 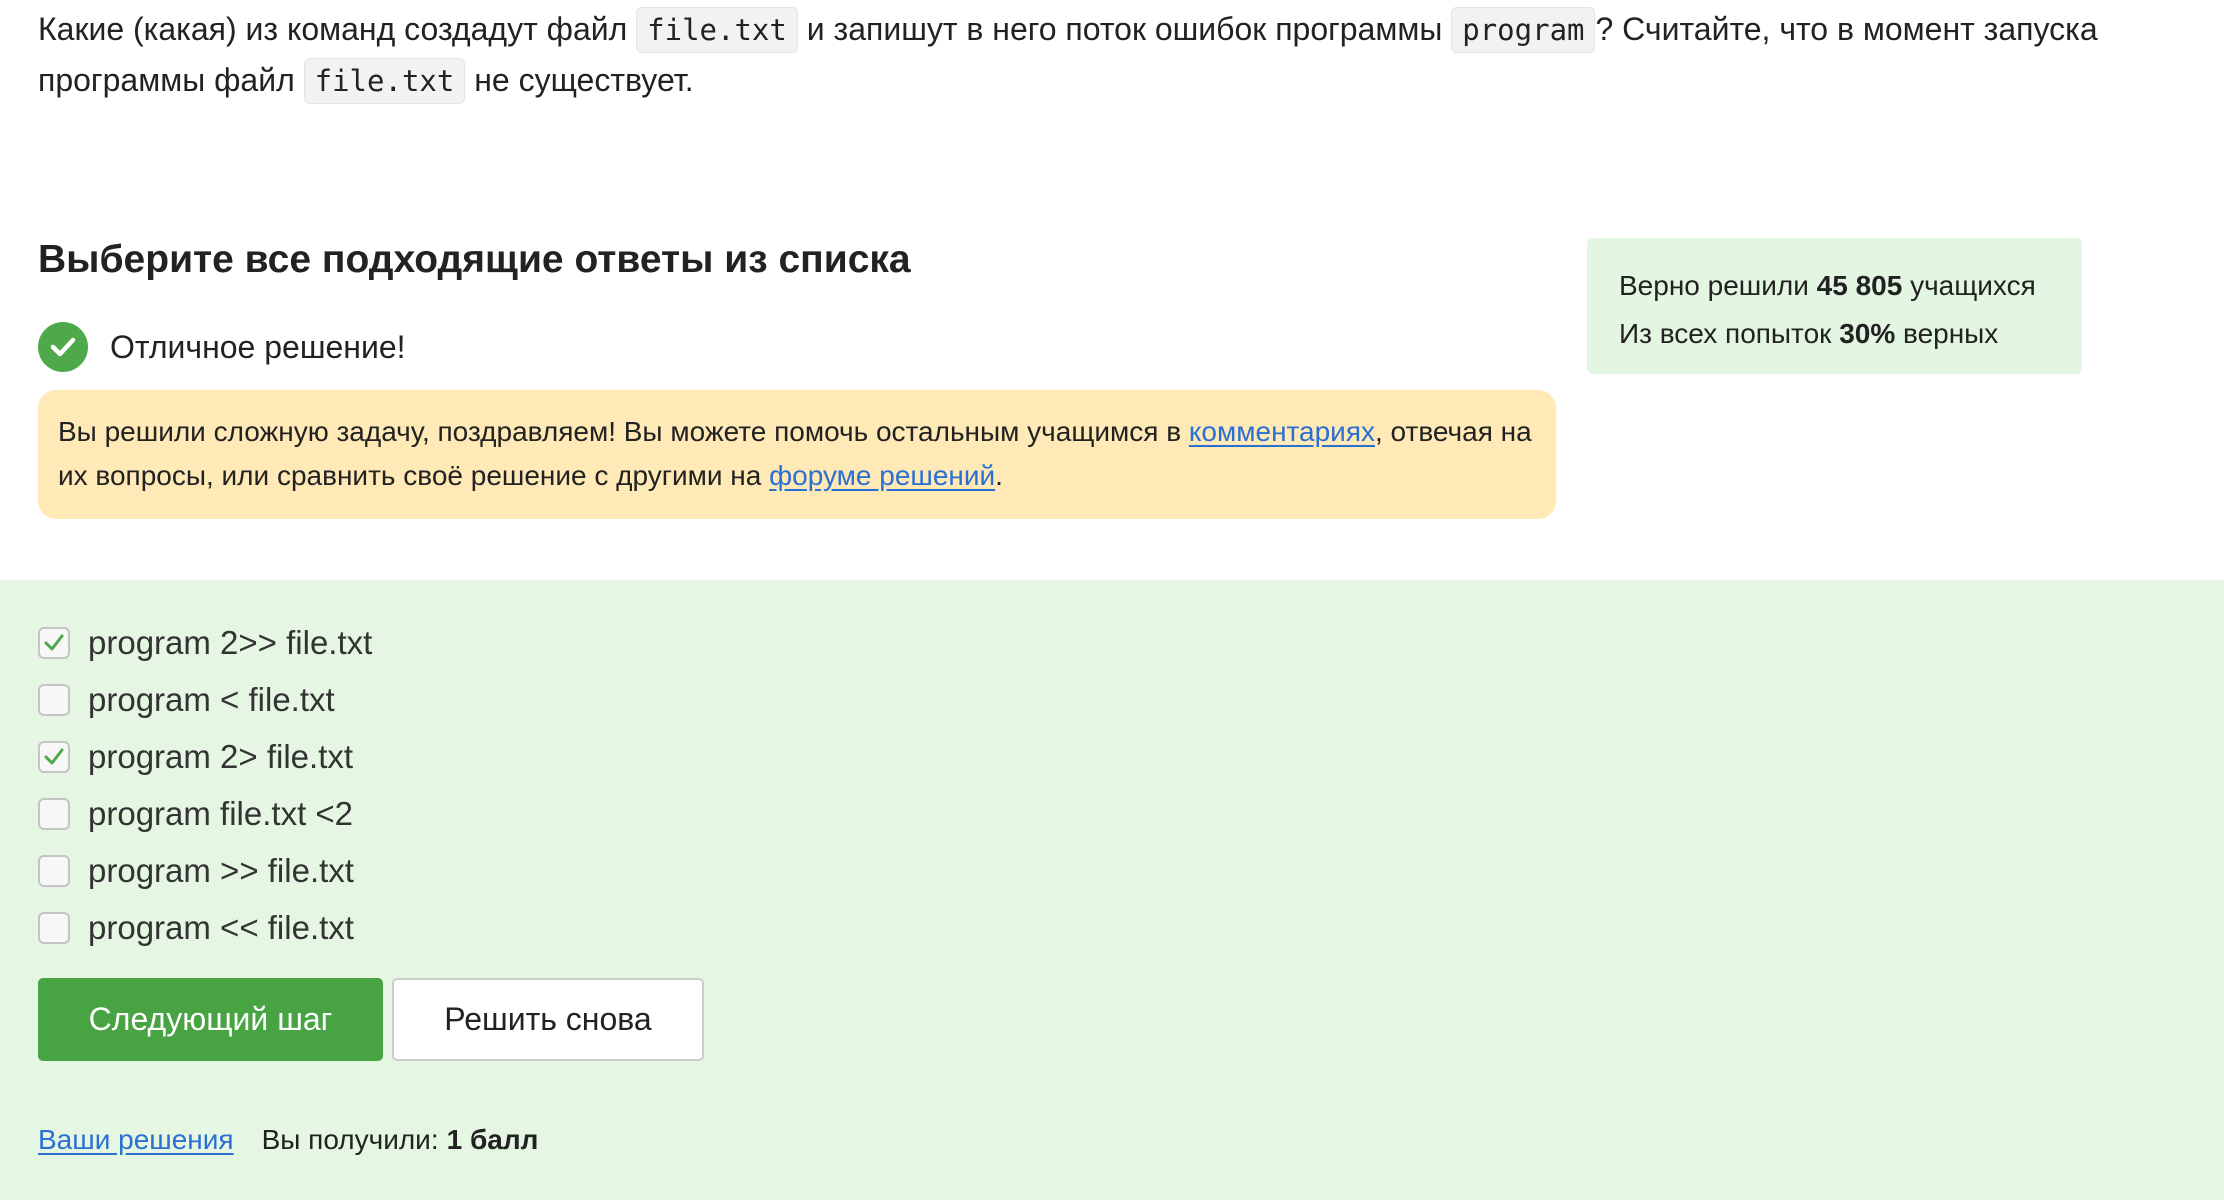 I want to click on stats-solved-line: Верно решили 45 805 учащихся, so click(x=1834, y=286).